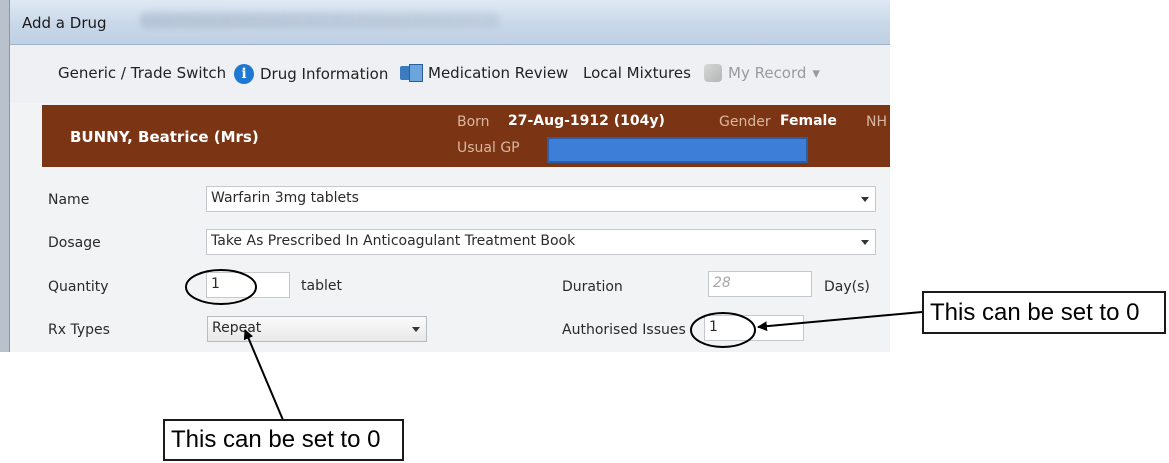  I want to click on right-annotation-arrow, so click(840, 321).